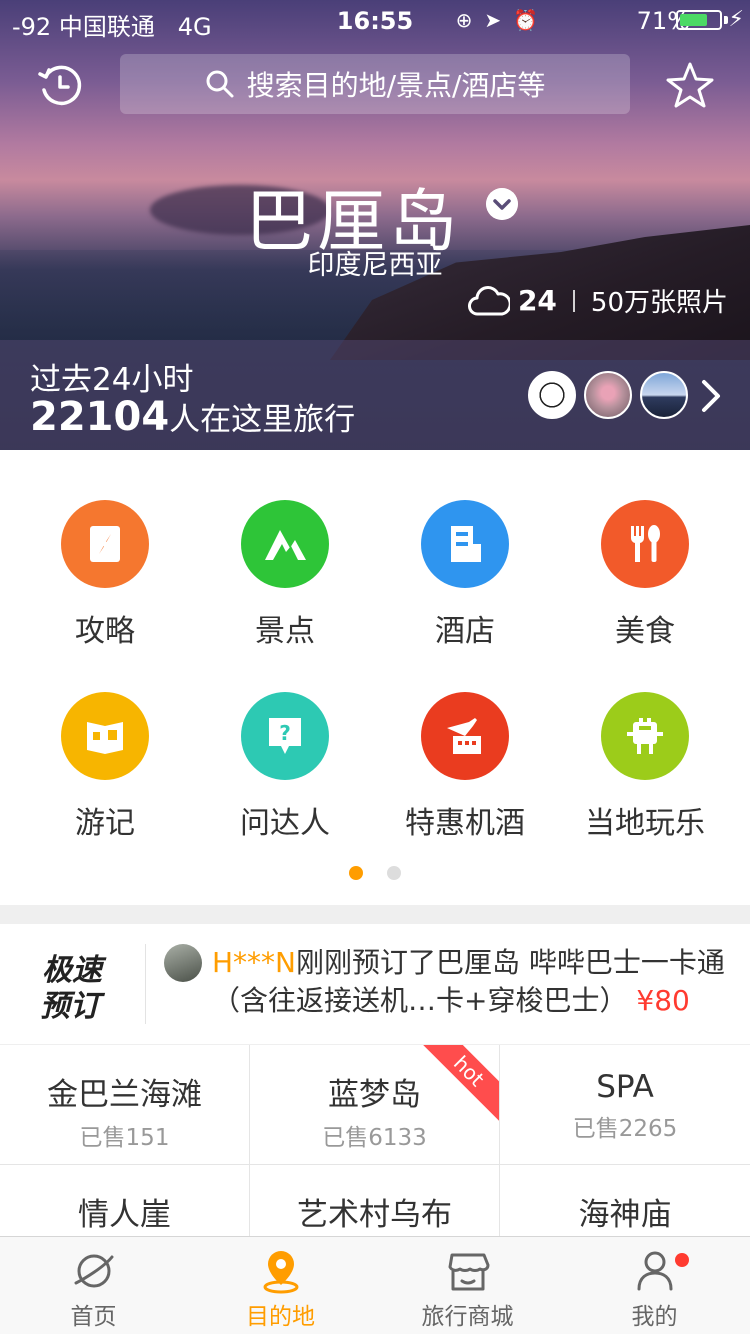  I want to click on traveler-avatars, so click(608, 395).